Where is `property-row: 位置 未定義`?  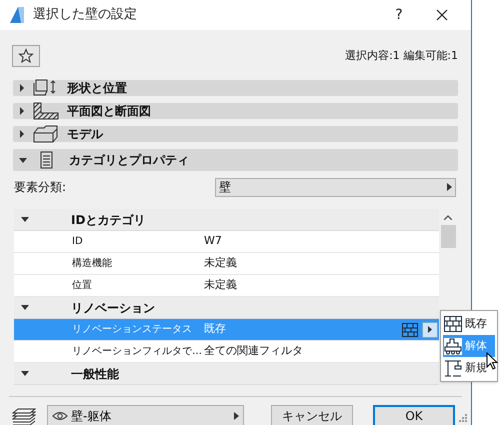 property-row: 位置 未定義 is located at coordinates (227, 286).